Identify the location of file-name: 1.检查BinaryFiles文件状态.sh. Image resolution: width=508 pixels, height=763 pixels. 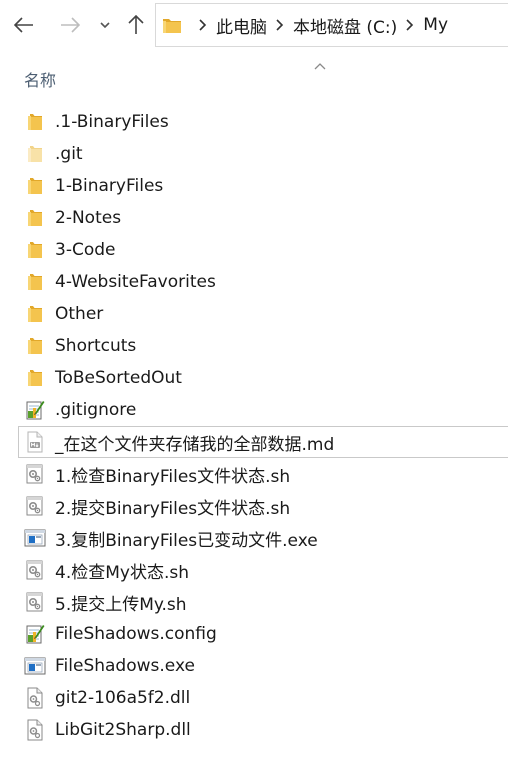
(173, 476).